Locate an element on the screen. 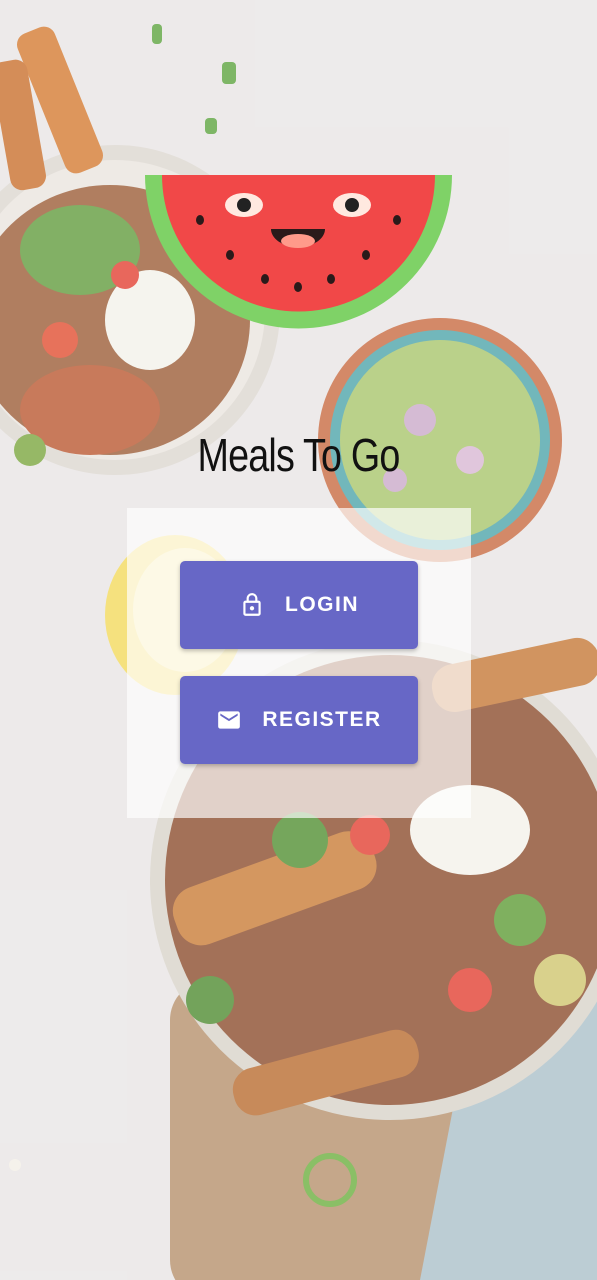 The image size is (597, 1280). login-button-label: LOGIN is located at coordinates (322, 604).